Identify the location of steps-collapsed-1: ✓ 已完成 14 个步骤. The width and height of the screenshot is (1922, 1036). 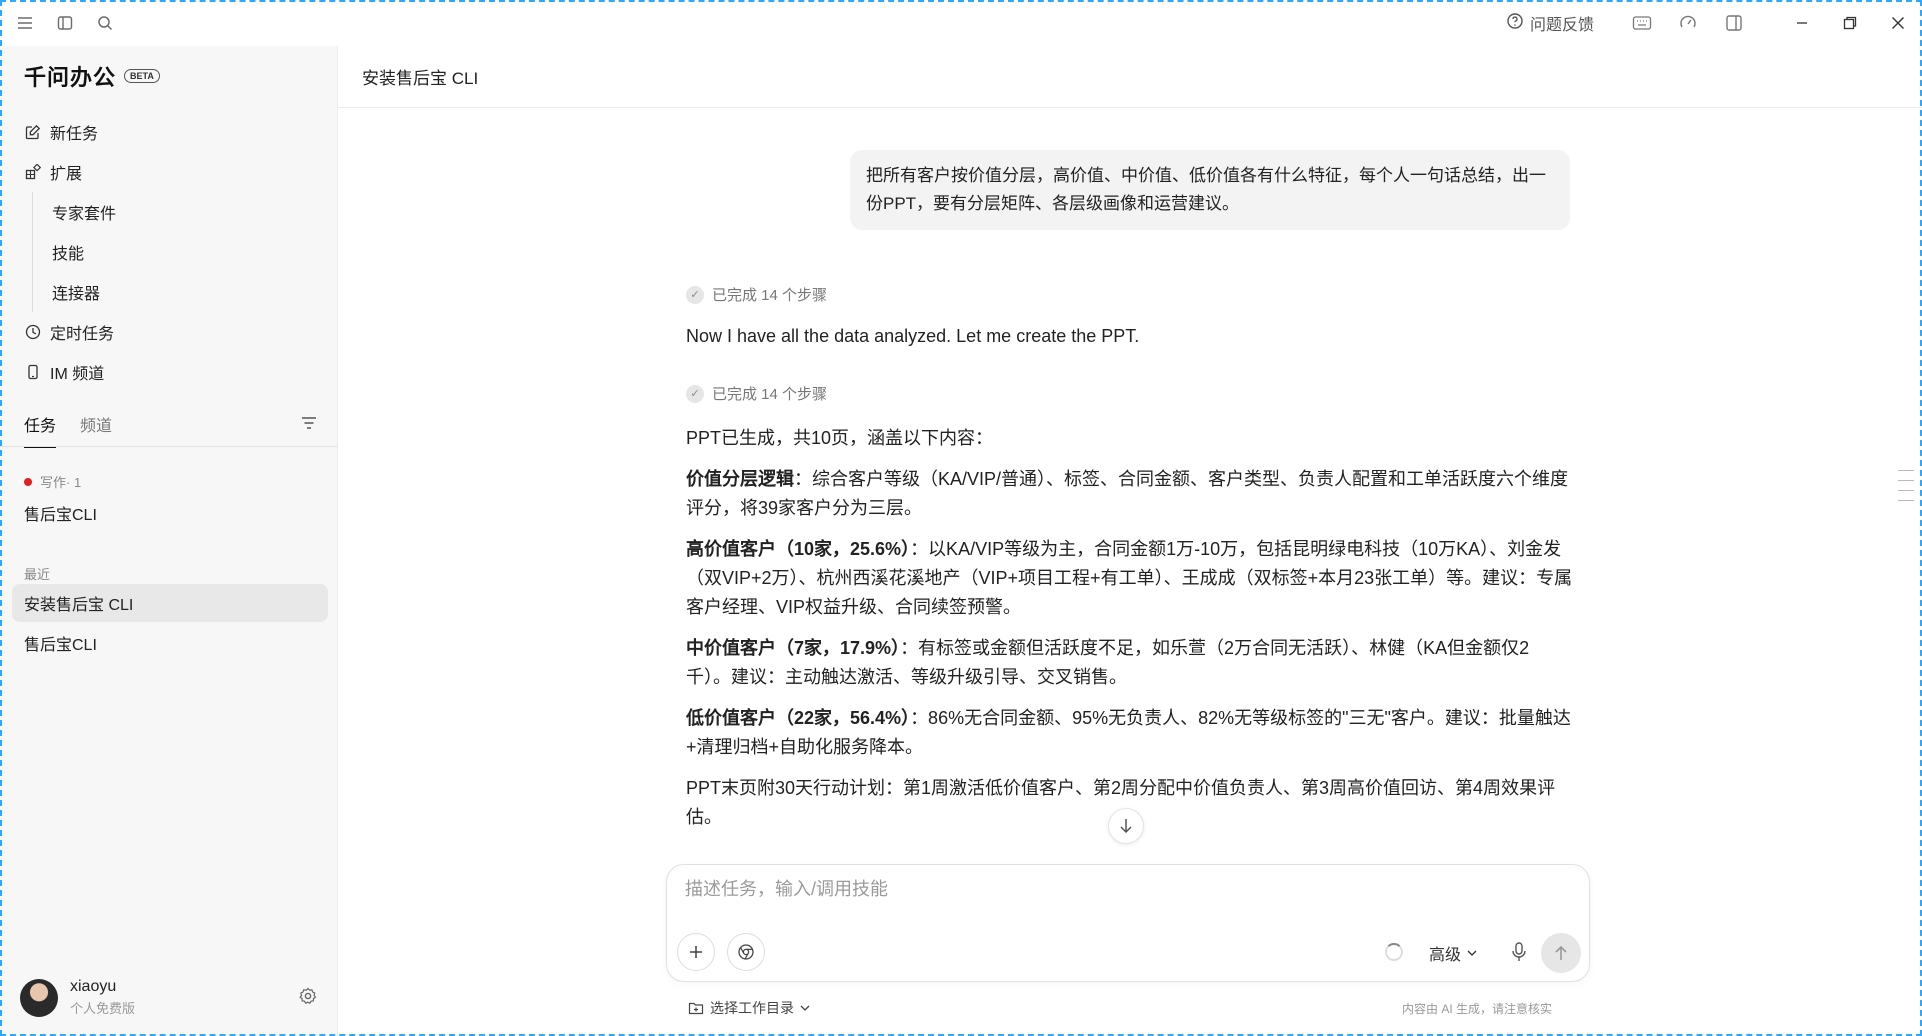
(756, 294).